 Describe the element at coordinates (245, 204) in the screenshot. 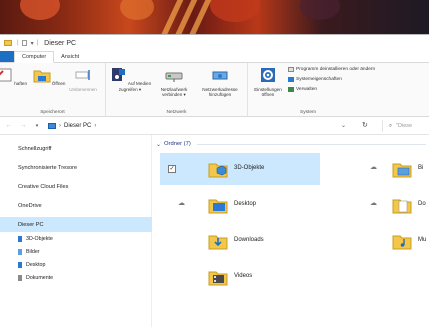

I see `folder-name: Desktop` at that location.